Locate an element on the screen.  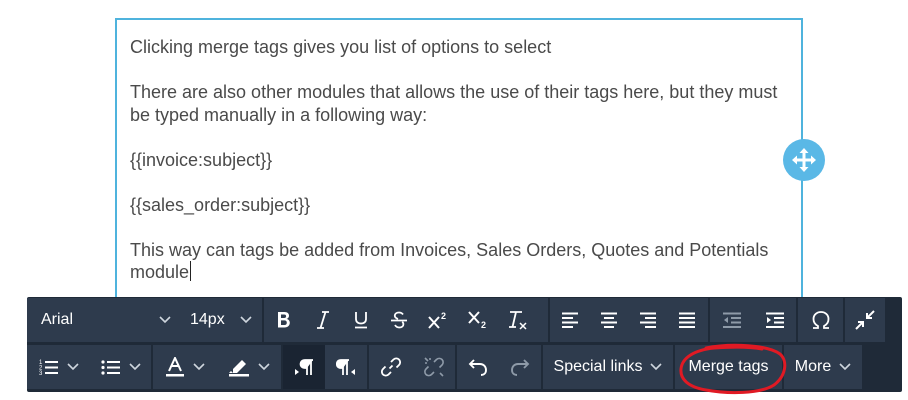
rtl-icon is located at coordinates (345, 367).